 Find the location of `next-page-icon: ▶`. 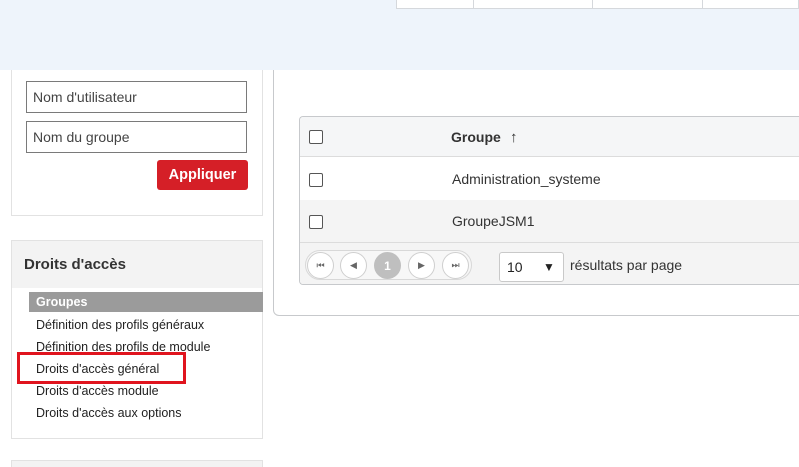

next-page-icon: ▶ is located at coordinates (421, 265).